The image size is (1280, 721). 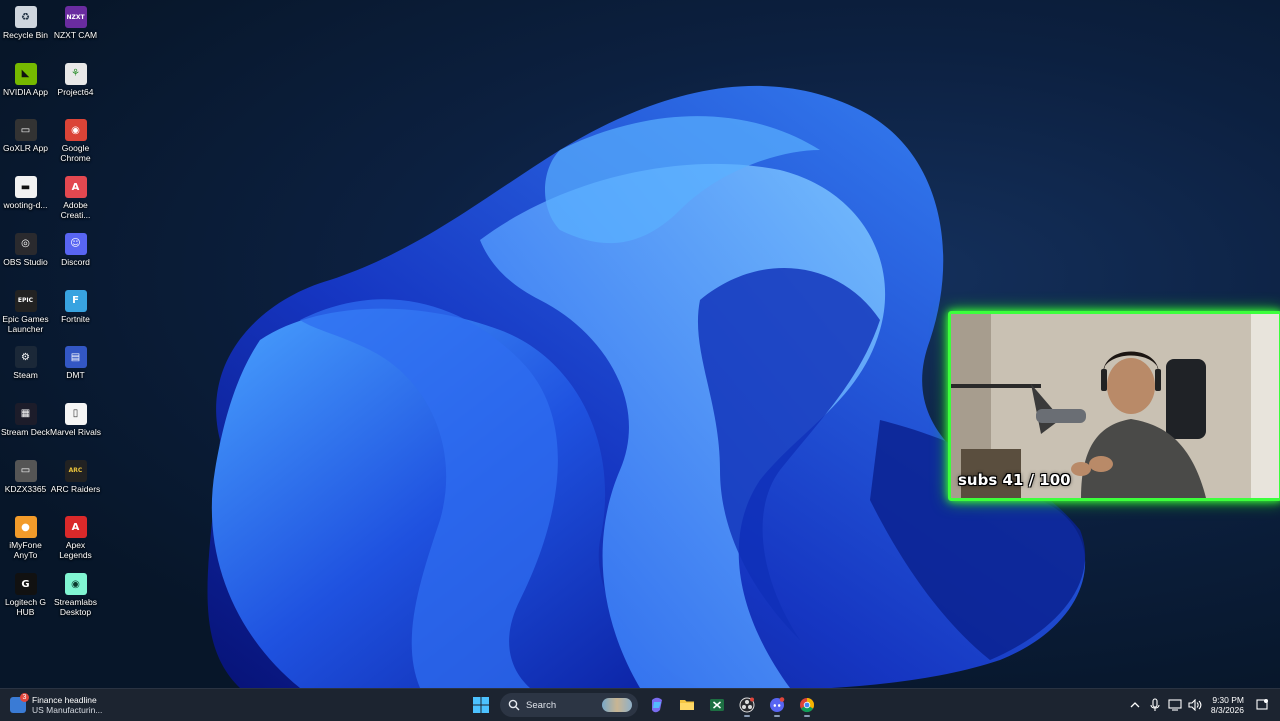 I want to click on taskbar-center: Search, so click(x=644, y=705).